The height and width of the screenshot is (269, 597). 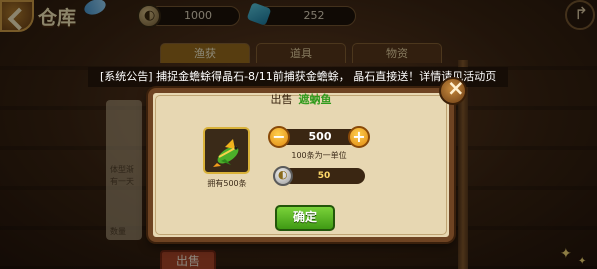 I want to click on silver-coin-icon, so click(x=283, y=176).